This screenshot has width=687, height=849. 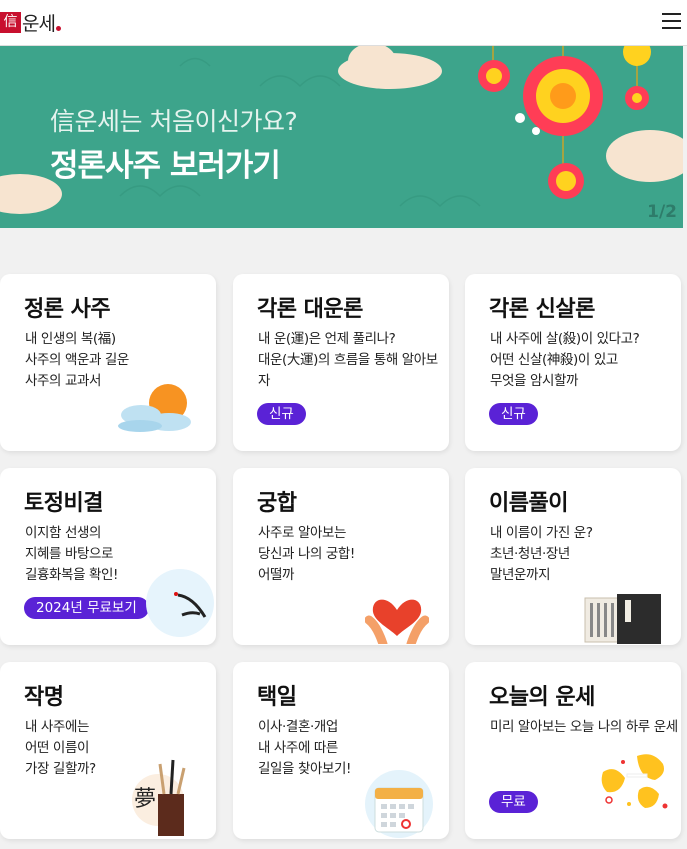 I want to click on card-desc: 사주로 알아보는 당신과 나의 궁합! 어떨까, so click(x=306, y=554).